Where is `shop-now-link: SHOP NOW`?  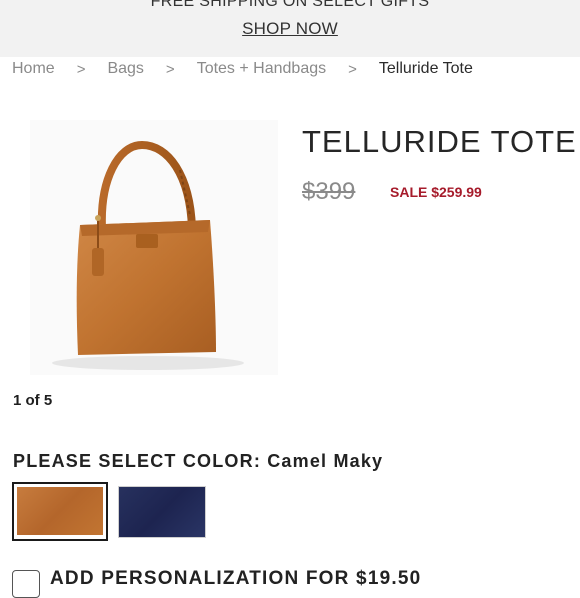 shop-now-link: SHOP NOW is located at coordinates (290, 29).